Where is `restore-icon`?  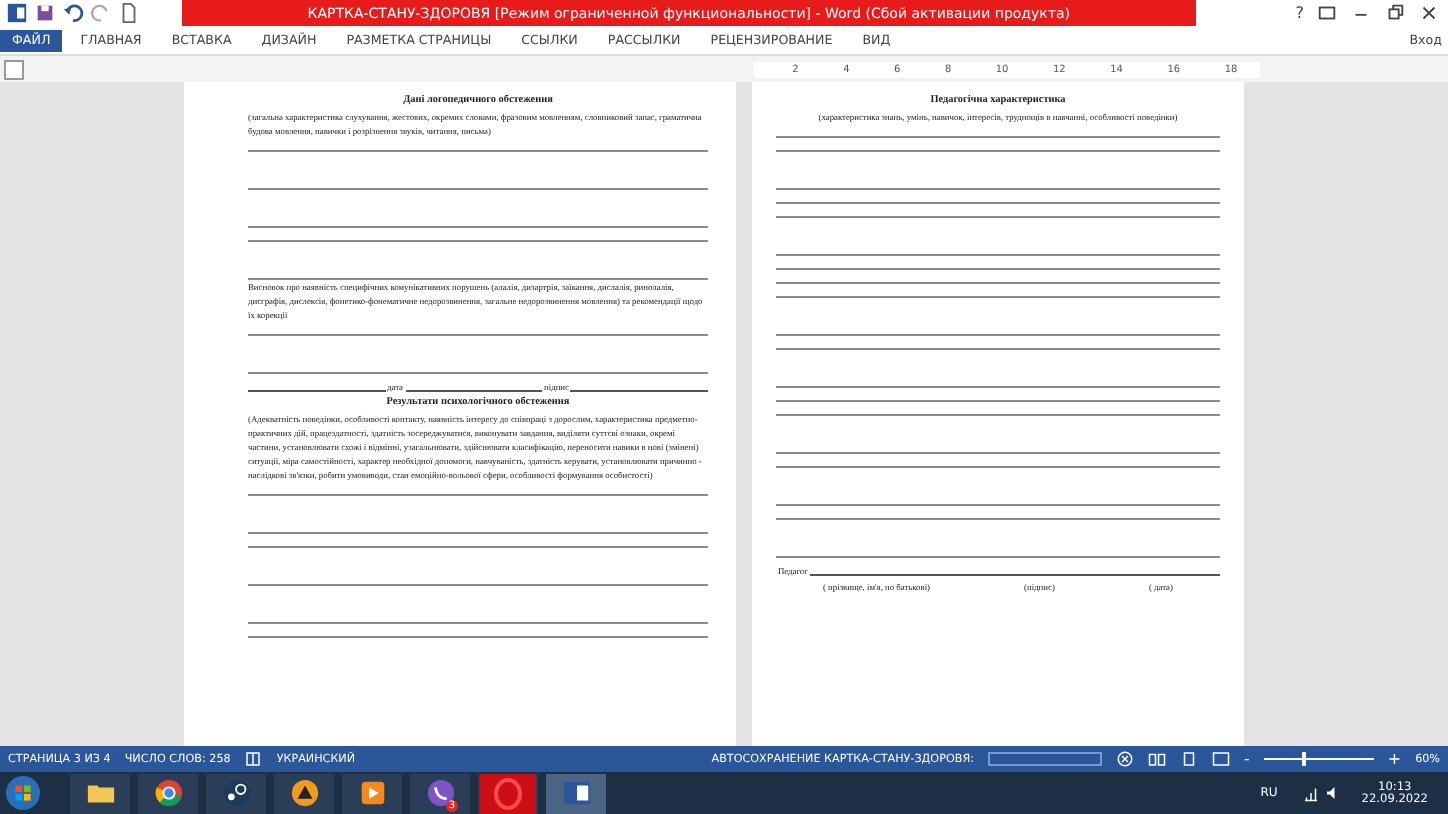
restore-icon is located at coordinates (1395, 13).